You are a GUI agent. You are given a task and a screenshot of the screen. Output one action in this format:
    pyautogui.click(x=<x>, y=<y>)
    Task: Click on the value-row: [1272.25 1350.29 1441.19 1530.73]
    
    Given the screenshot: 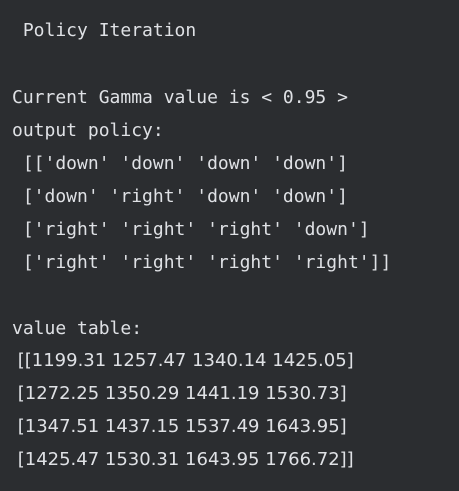 What is the action you would take?
    pyautogui.click(x=179, y=393)
    